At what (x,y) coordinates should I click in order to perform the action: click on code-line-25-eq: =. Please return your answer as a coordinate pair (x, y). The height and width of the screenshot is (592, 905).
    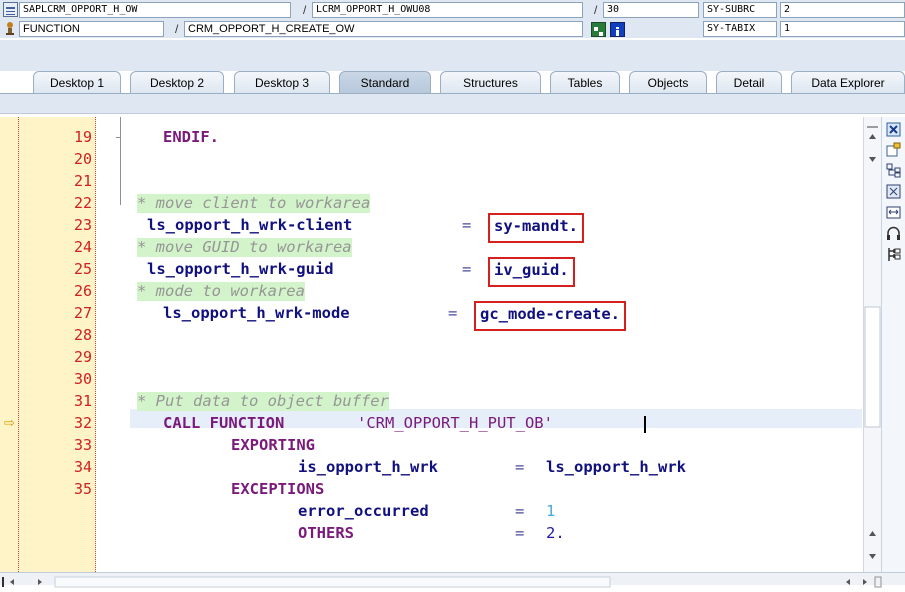
    Looking at the image, I should click on (467, 269).